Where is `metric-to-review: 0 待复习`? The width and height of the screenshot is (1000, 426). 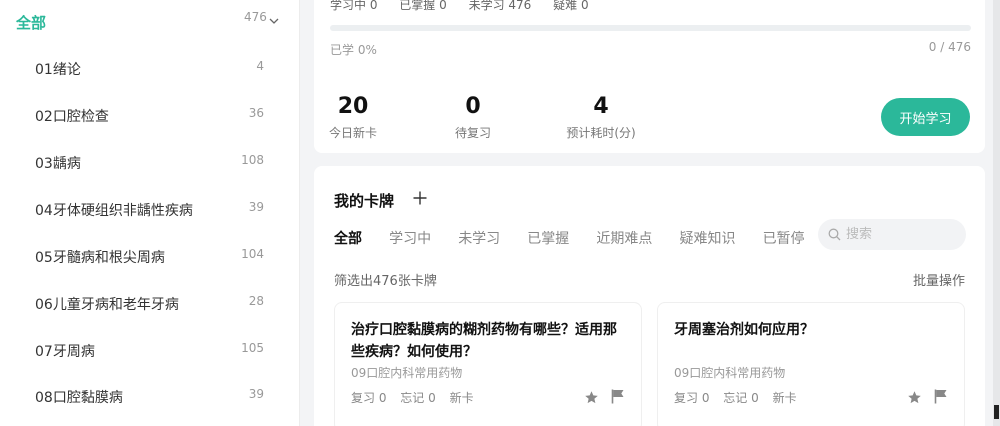
metric-to-review: 0 待复习 is located at coordinates (473, 117).